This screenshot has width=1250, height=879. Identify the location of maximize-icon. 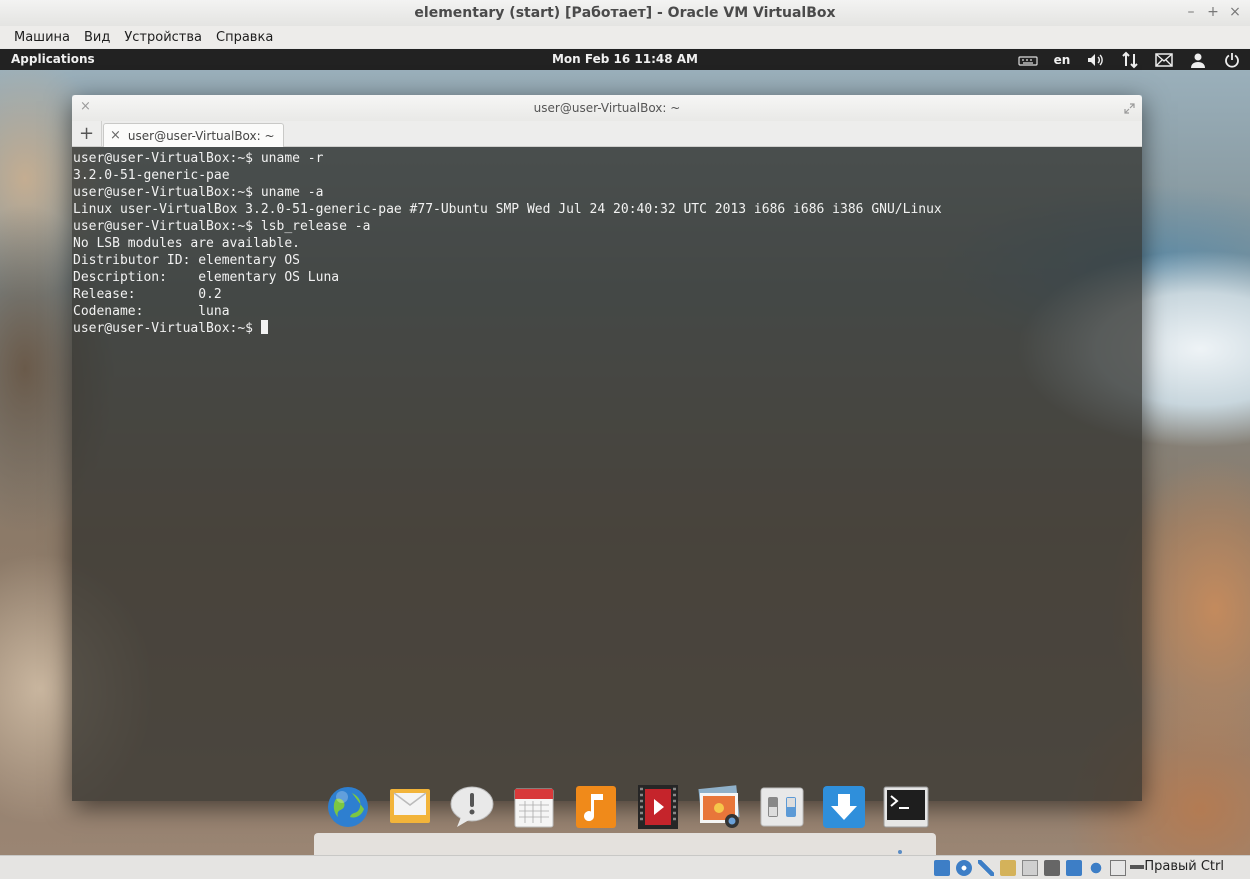
(1129, 108).